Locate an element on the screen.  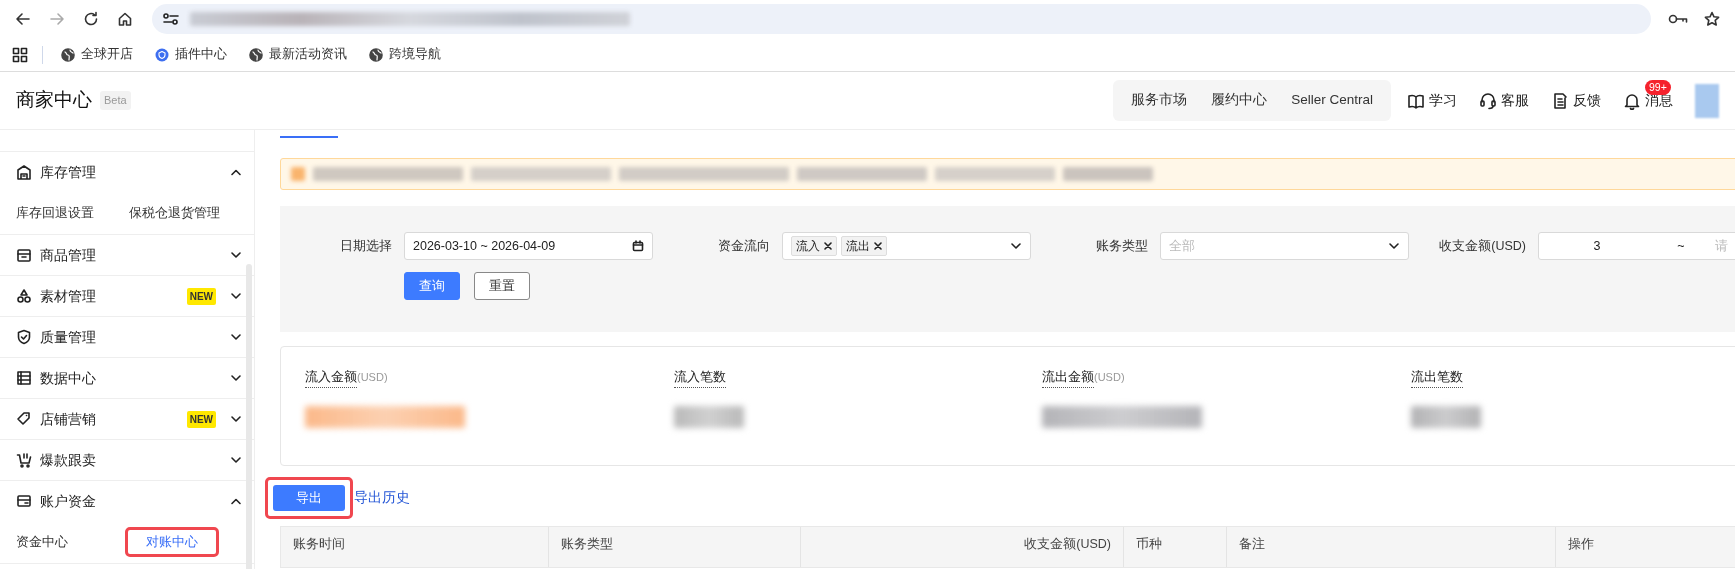
table-icon is located at coordinates (24, 378).